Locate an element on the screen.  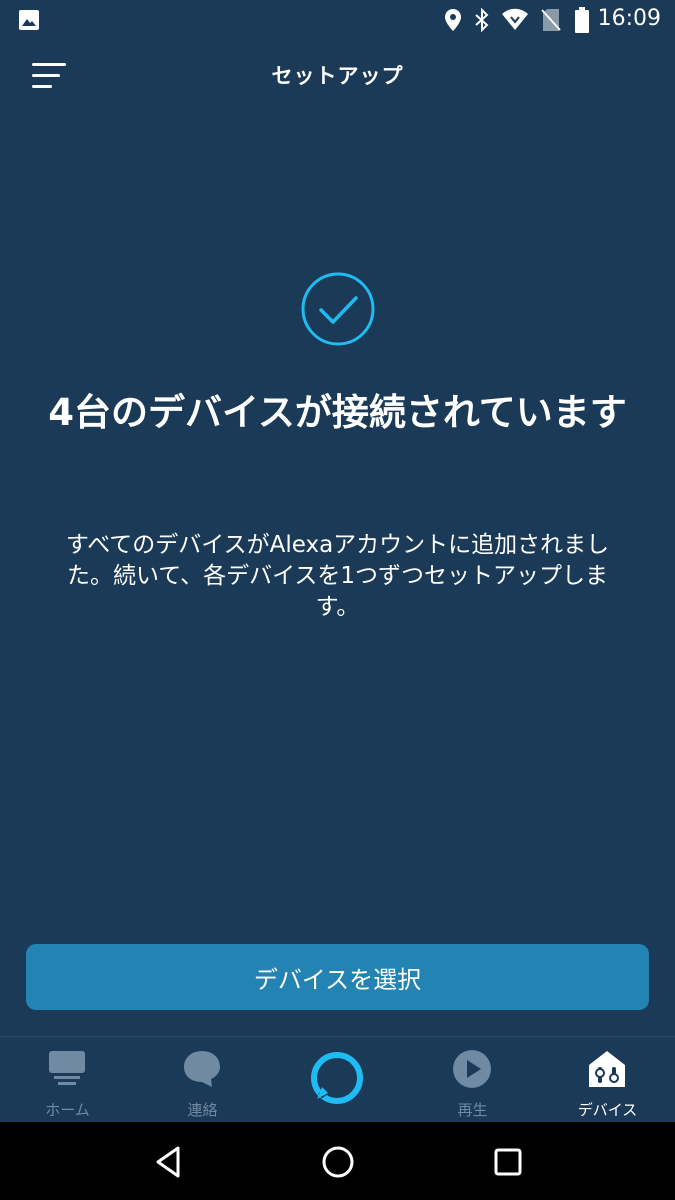
bottom-nav: ホーム 連絡 再生 デバイス is located at coordinates (337, 1079).